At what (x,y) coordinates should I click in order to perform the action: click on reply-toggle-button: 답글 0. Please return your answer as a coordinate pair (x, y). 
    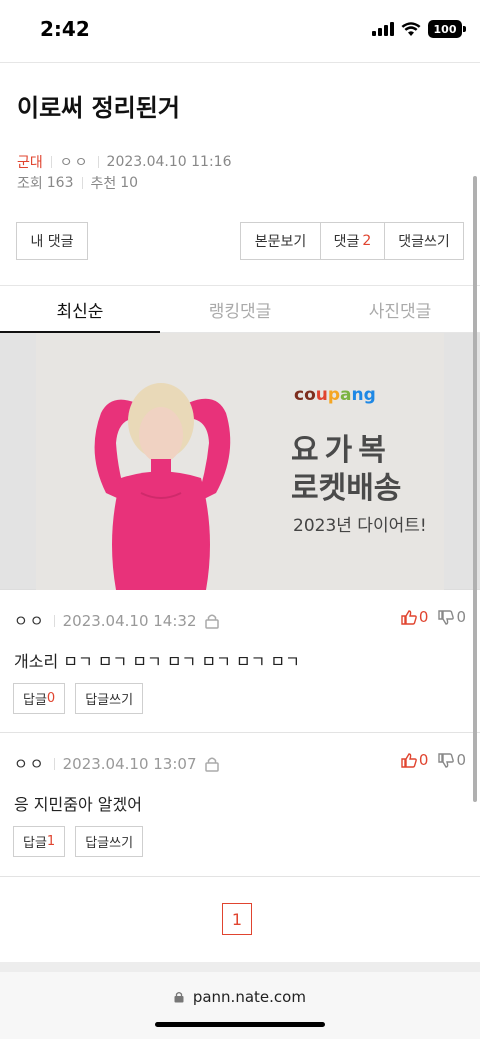
    Looking at the image, I should click on (39, 698).